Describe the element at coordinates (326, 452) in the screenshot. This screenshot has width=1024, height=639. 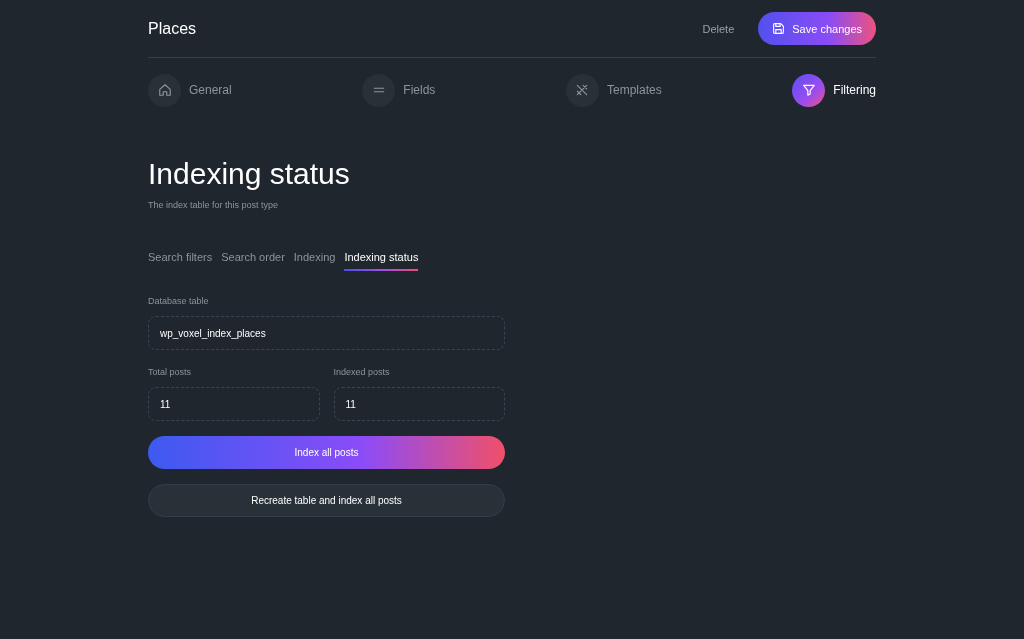
I see `index-button: Index all posts` at that location.